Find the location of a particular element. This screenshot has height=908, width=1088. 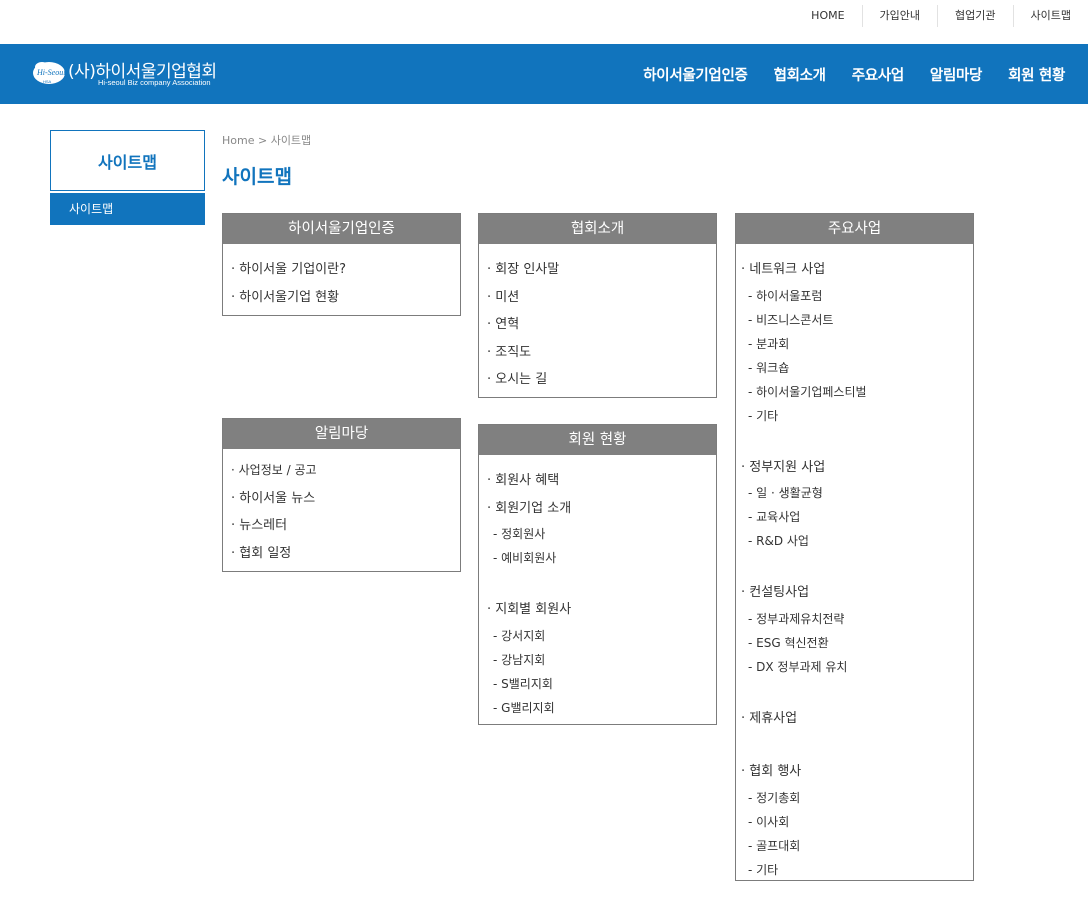

link-sub: - ESG 혁신전환 is located at coordinates (857, 643).